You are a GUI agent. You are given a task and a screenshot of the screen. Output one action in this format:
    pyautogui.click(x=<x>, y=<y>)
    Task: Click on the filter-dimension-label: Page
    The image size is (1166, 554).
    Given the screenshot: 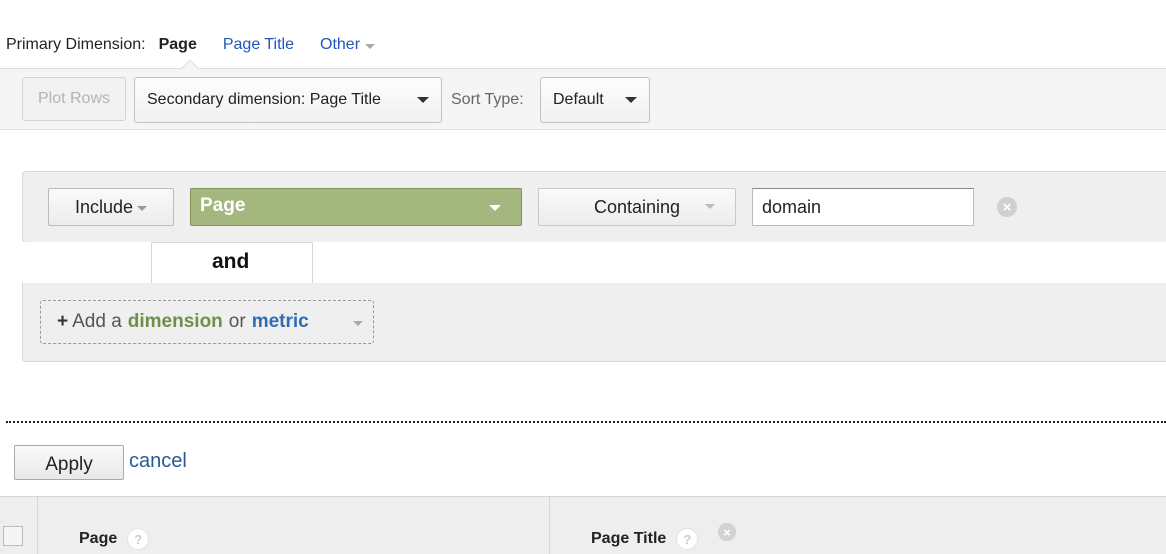 What is the action you would take?
    pyautogui.click(x=223, y=205)
    